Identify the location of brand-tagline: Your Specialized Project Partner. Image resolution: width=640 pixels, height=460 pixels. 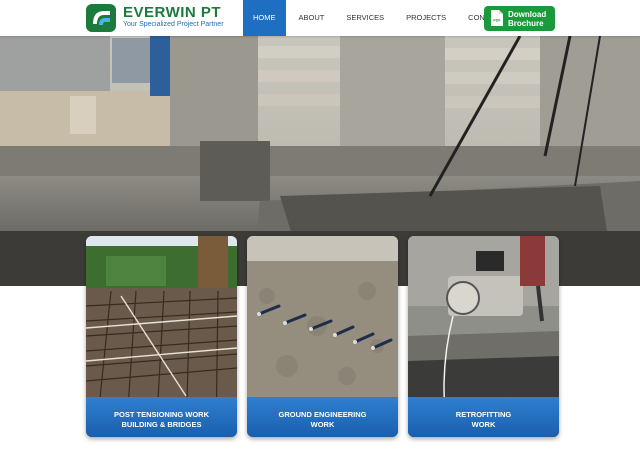
(173, 24).